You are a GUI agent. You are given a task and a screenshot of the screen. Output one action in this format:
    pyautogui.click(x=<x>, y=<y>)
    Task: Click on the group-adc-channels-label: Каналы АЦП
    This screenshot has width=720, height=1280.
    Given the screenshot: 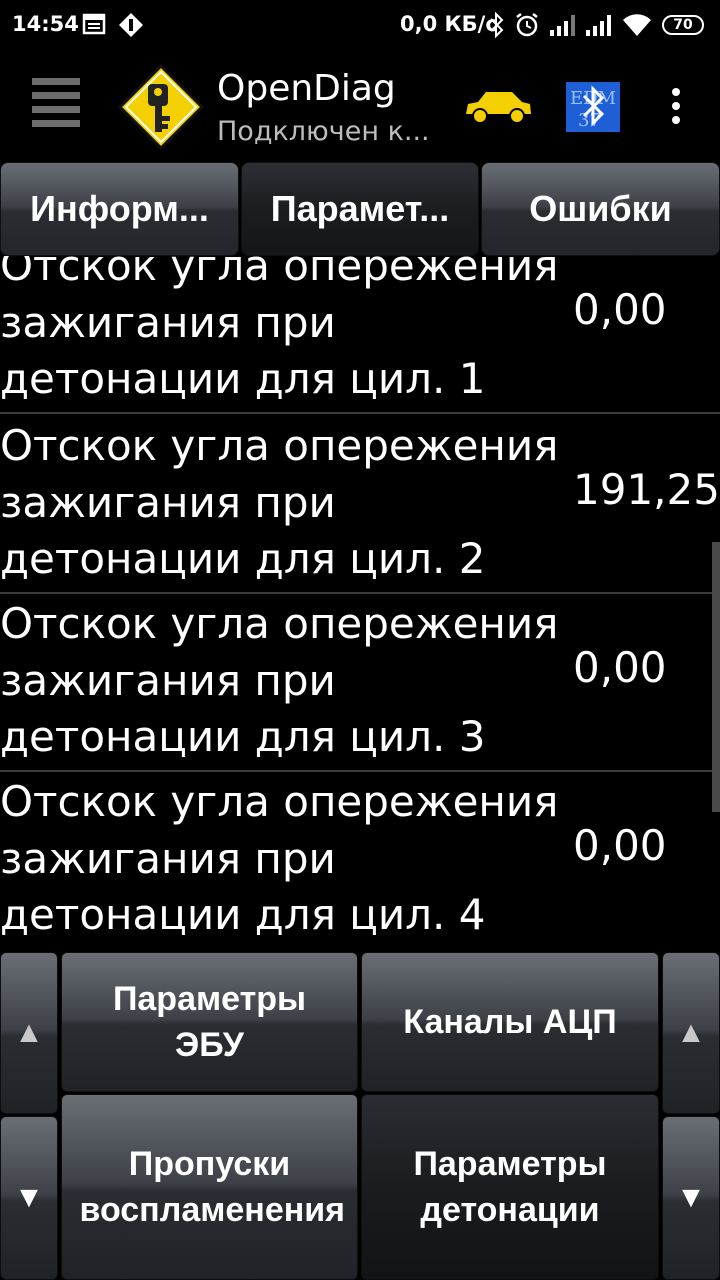 What is the action you would take?
    pyautogui.click(x=510, y=1022)
    